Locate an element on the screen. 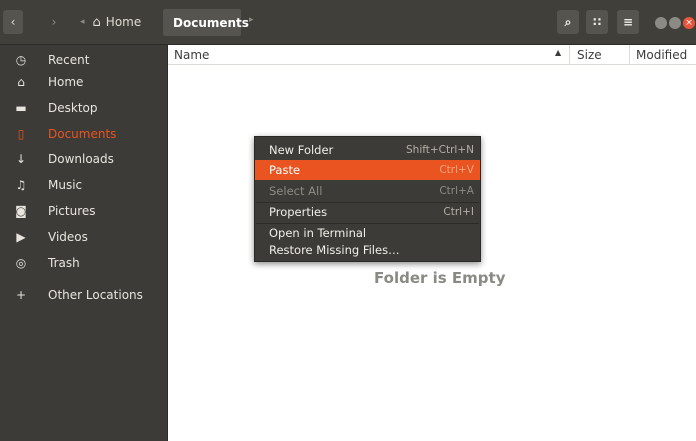 The image size is (696, 441). path-bar: ◂ ⌂ Home is located at coordinates (113, 22).